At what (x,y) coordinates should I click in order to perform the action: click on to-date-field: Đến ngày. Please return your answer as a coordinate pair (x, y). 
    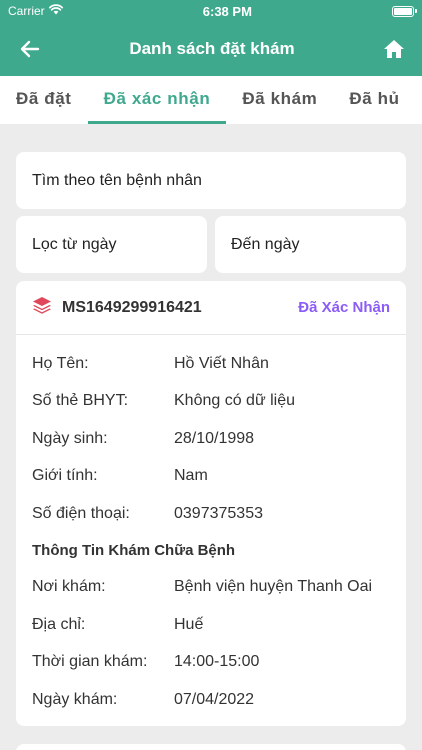
    Looking at the image, I should click on (310, 244).